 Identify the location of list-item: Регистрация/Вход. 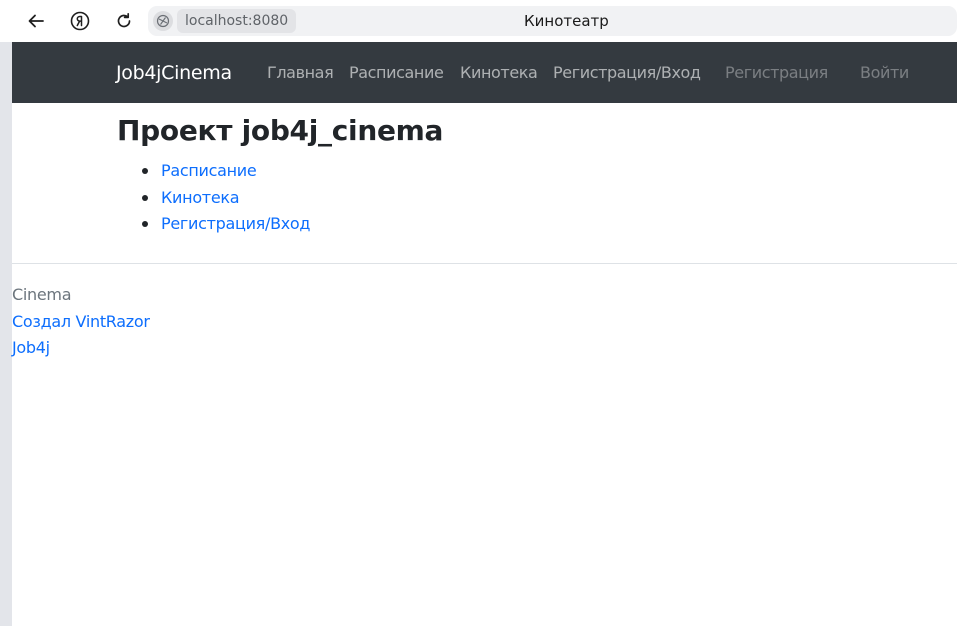
(225, 225).